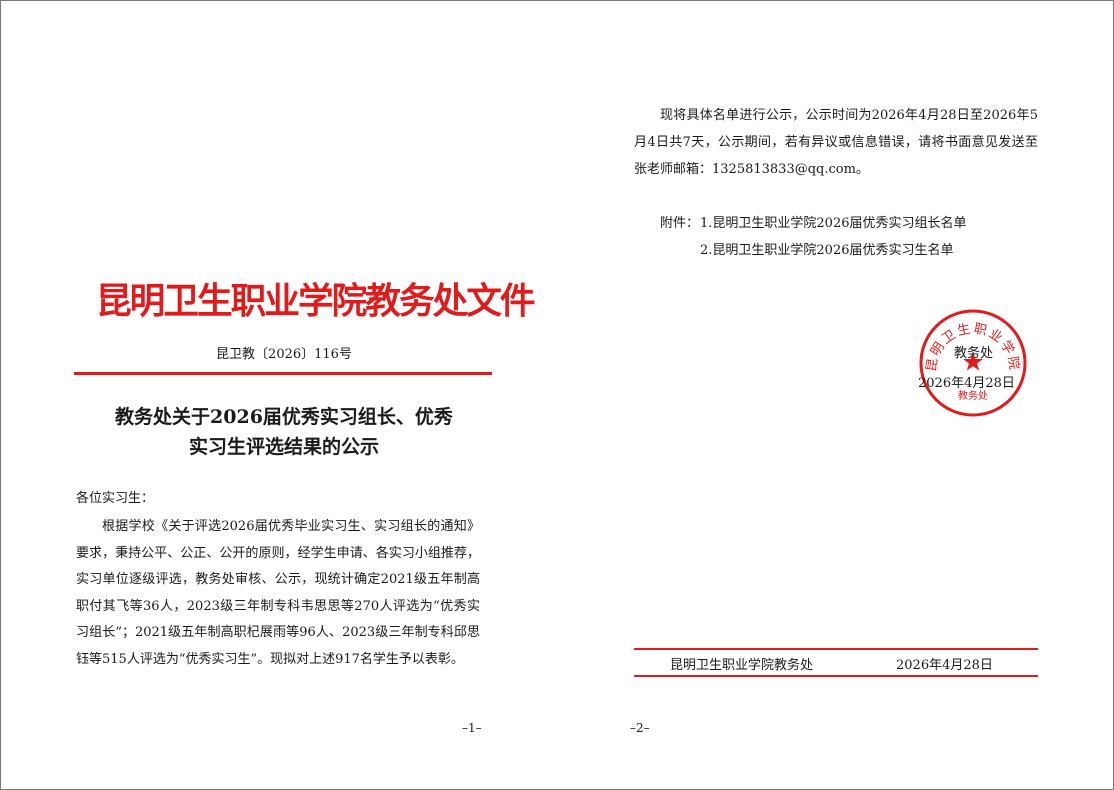 The width and height of the screenshot is (1114, 790). I want to click on attachment-row-2: 2.昆明卫生职业学院2026届优秀实习生名单, so click(813, 250).